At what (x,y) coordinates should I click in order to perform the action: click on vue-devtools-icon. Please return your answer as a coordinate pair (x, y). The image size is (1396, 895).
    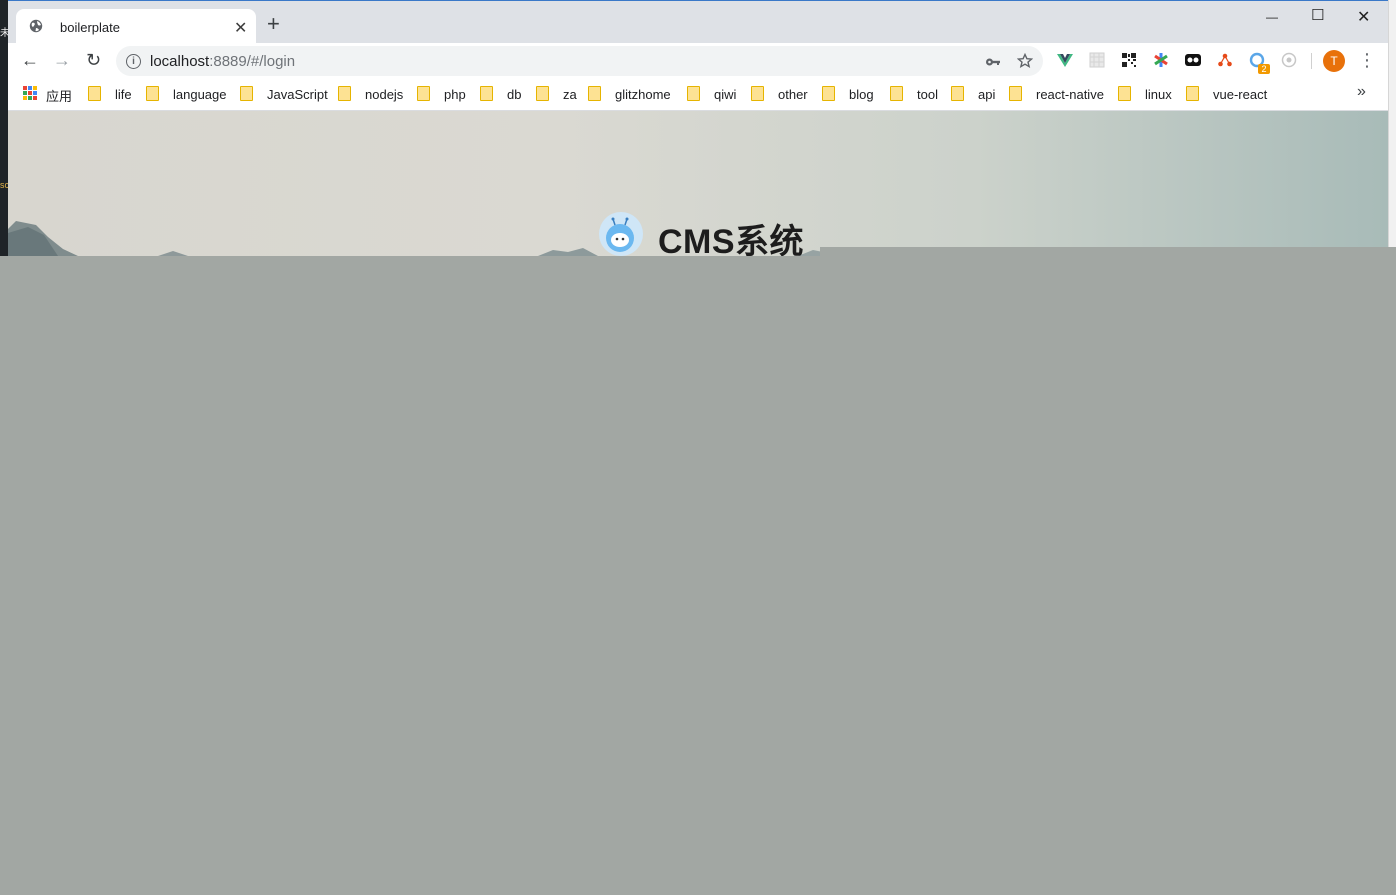
    Looking at the image, I should click on (1065, 60).